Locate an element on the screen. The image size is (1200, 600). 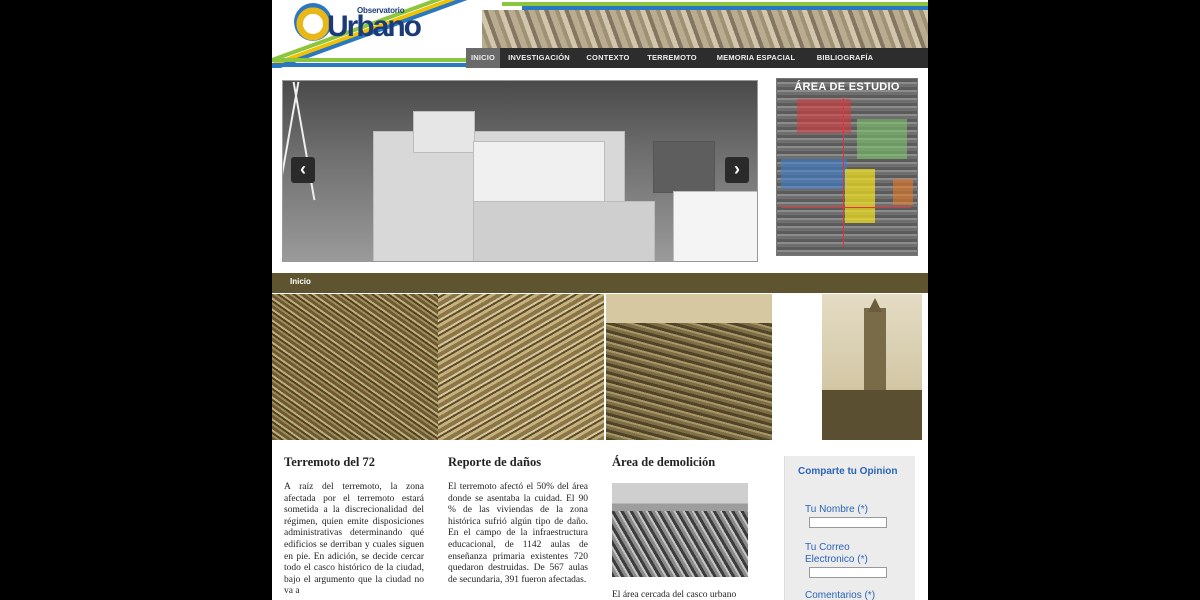
church-trees is located at coordinates (872, 415).